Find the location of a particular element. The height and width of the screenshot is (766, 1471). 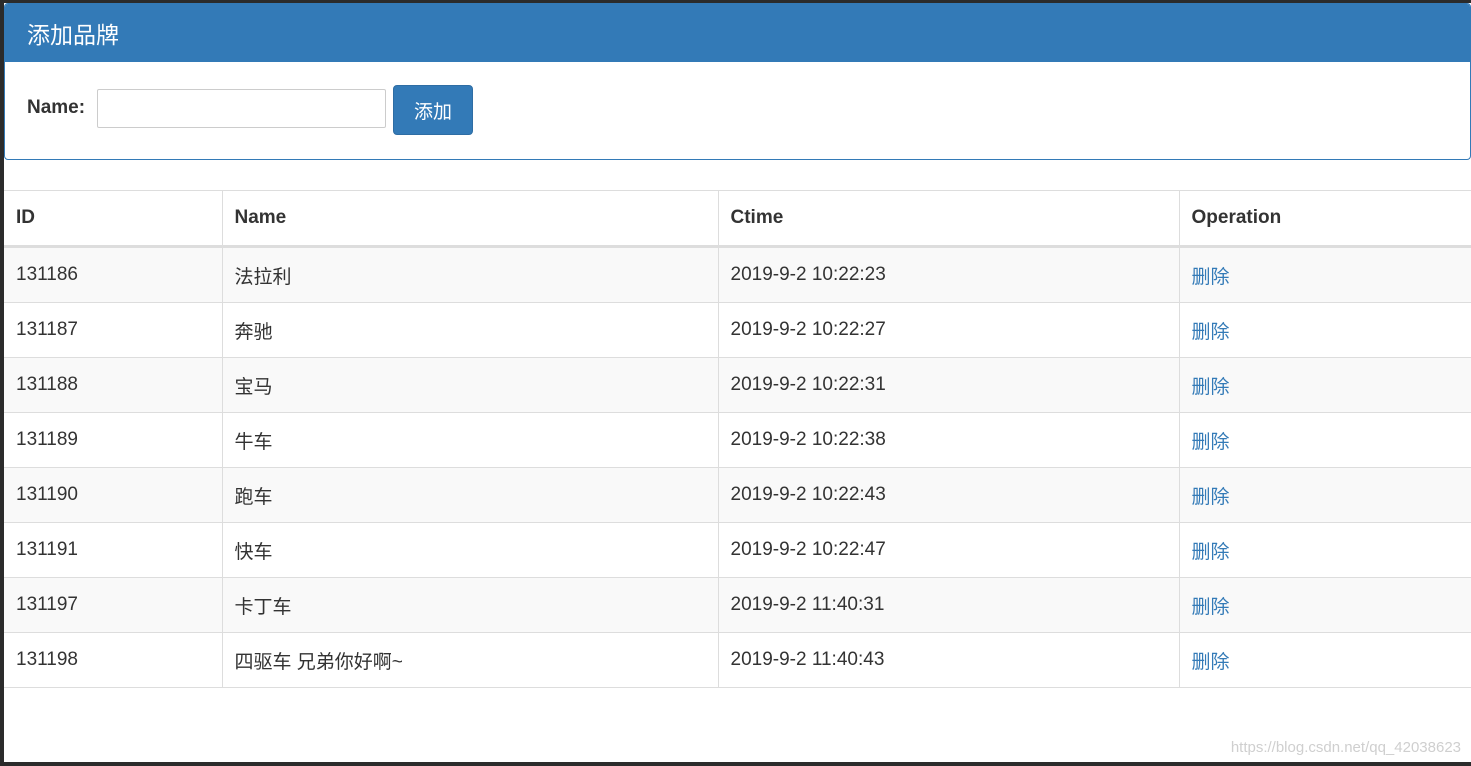

cell-name: 快车 is located at coordinates (469, 550).